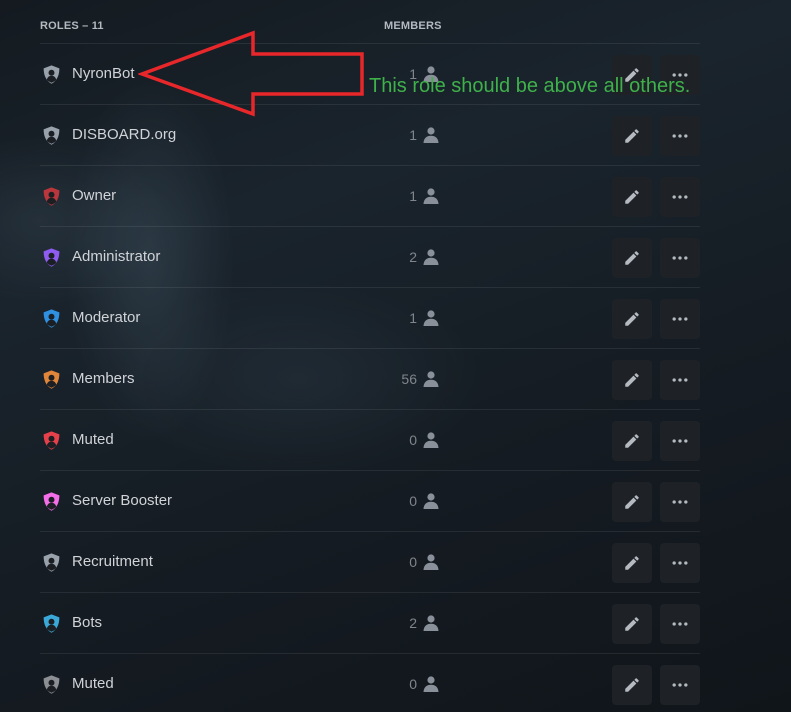 This screenshot has height=712, width=791. I want to click on role-name: Owner, so click(94, 195).